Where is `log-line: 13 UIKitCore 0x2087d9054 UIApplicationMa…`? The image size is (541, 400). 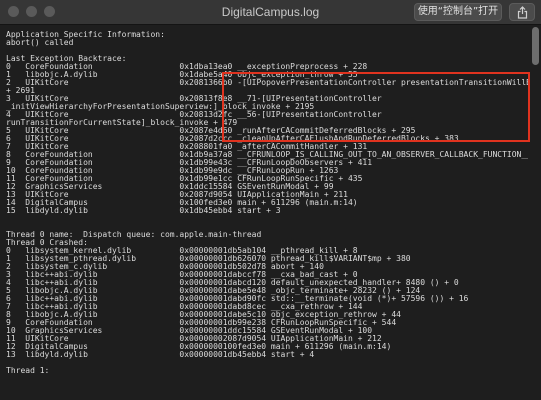
log-line: 13 UIKitCore 0x2087d9054 UIApplicationMa… is located at coordinates (177, 195).